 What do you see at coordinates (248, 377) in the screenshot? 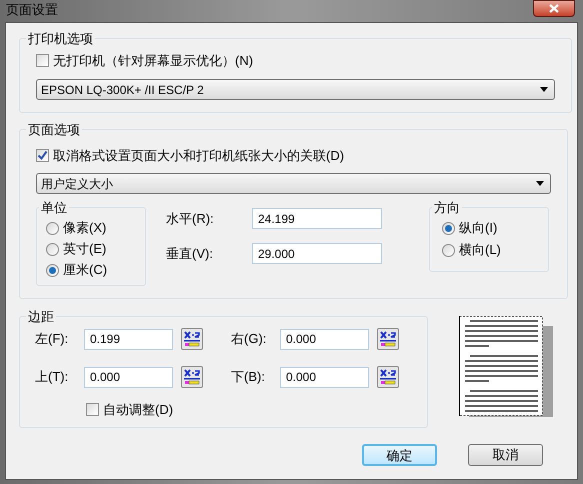
I see `field-label: 下(B):` at bounding box center [248, 377].